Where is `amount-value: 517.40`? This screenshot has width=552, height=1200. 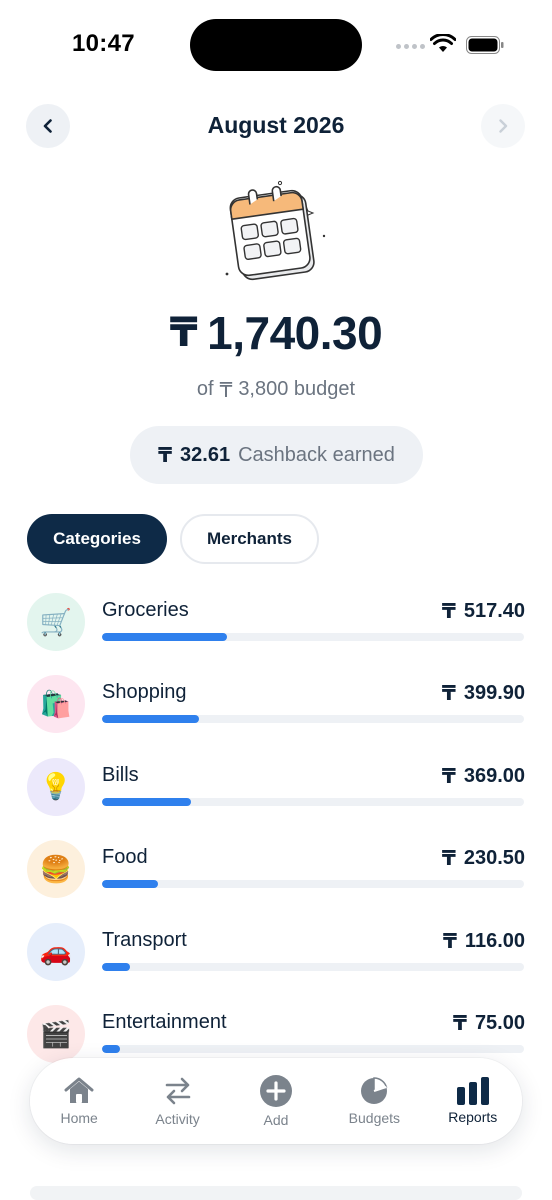 amount-value: 517.40 is located at coordinates (494, 611).